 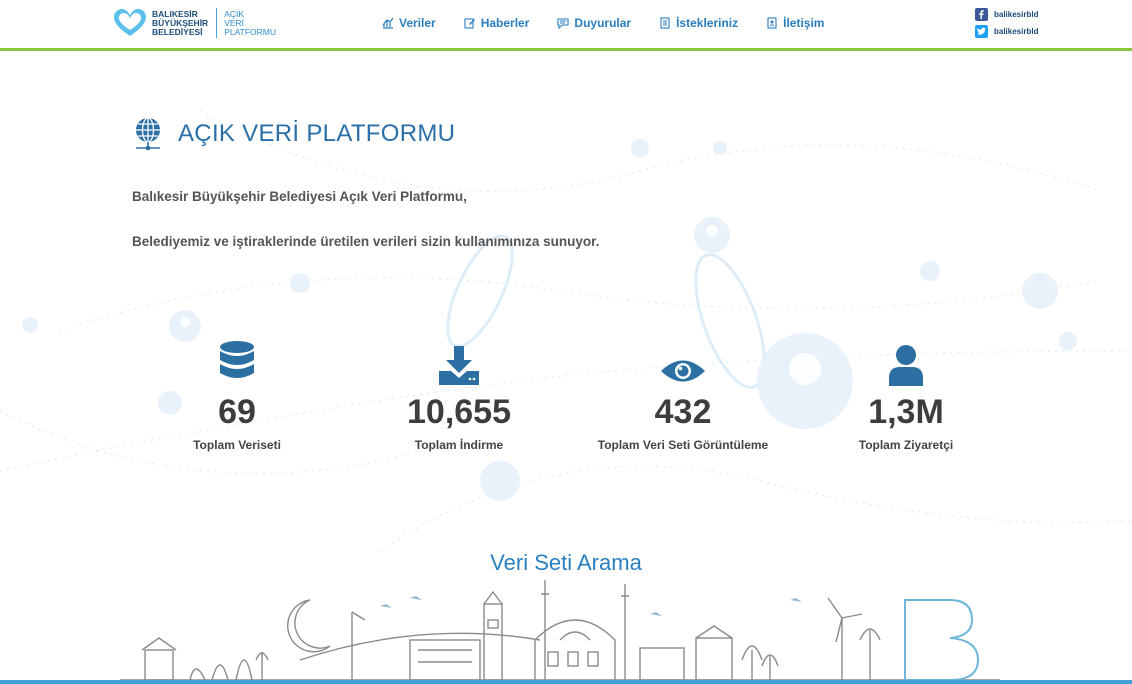 What do you see at coordinates (683, 412) in the screenshot?
I see `stat-value: 432` at bounding box center [683, 412].